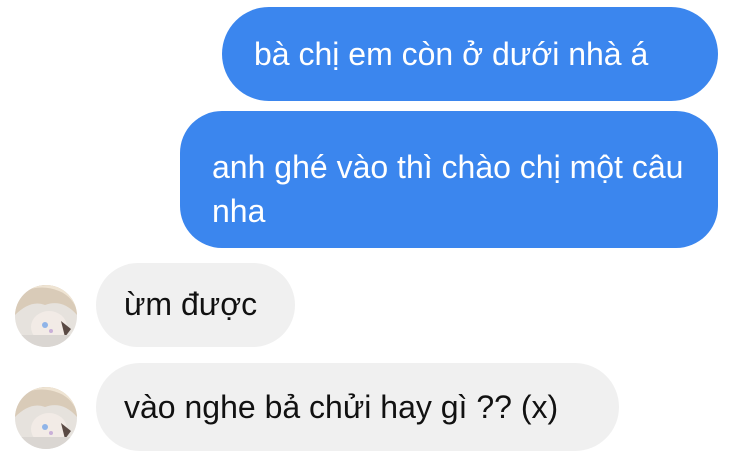 Image resolution: width=750 pixels, height=470 pixels. Describe the element at coordinates (357, 407) in the screenshot. I see `incoming-message-bubble: vào nghe bả chửi hay gì ?? (x)` at that location.